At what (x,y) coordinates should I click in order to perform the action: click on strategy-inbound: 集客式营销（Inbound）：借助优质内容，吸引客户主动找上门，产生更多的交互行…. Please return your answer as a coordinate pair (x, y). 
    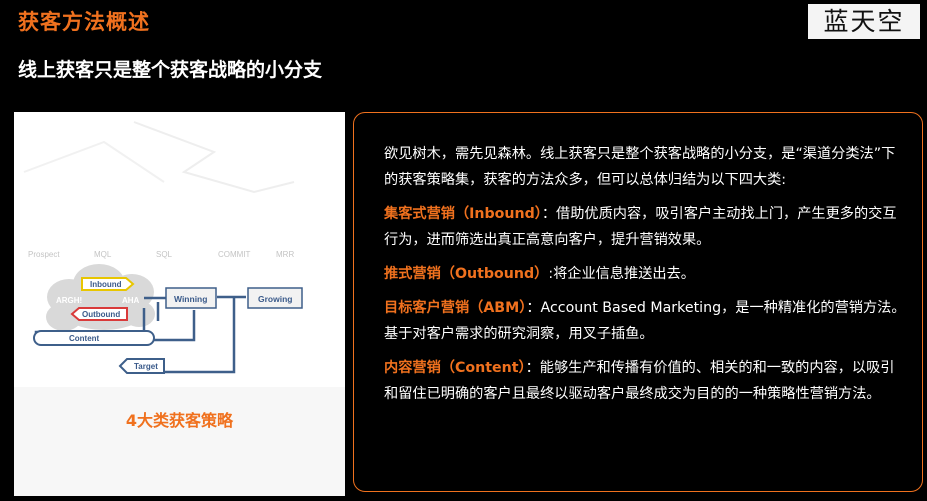
    Looking at the image, I should click on (646, 227).